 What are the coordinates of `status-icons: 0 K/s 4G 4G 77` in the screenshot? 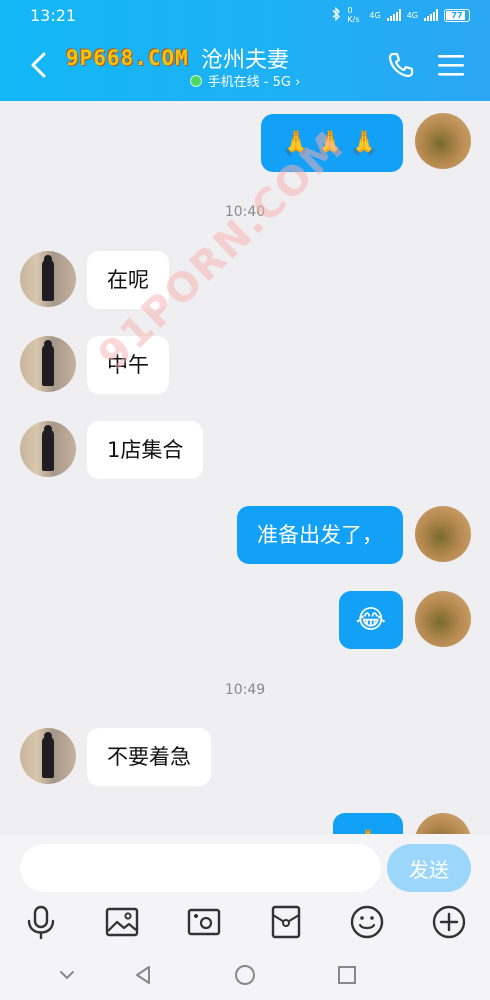 It's located at (400, 15).